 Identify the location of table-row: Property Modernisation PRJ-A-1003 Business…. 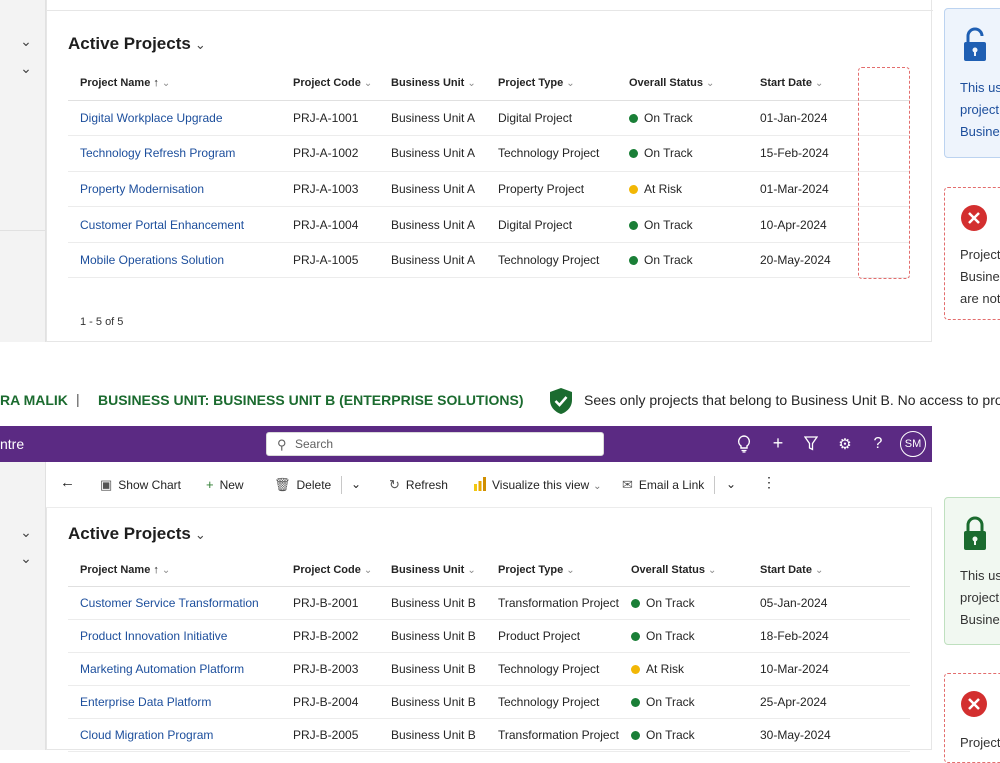
(489, 189).